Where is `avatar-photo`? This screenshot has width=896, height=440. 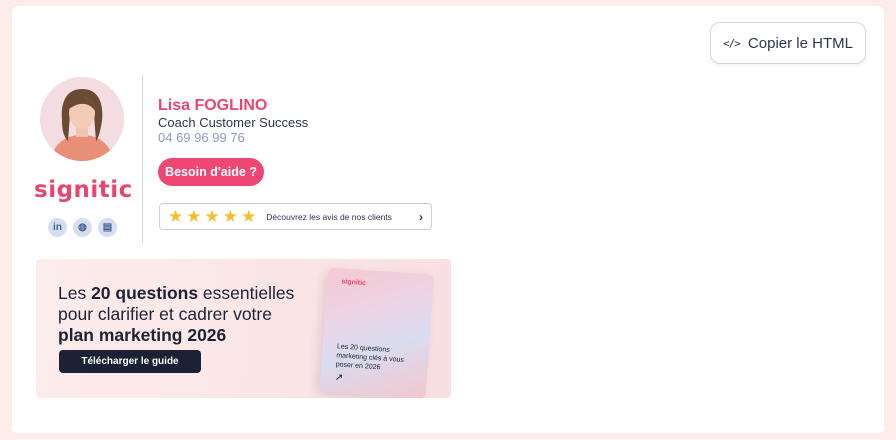
avatar-photo is located at coordinates (82, 119).